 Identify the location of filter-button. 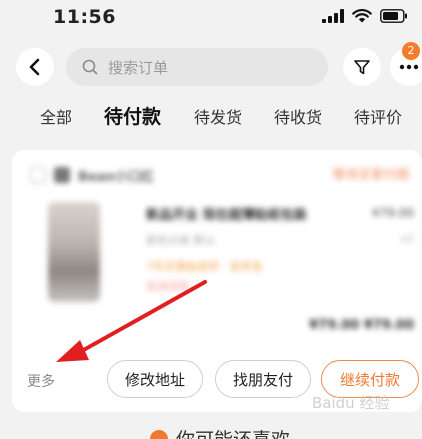
(362, 67).